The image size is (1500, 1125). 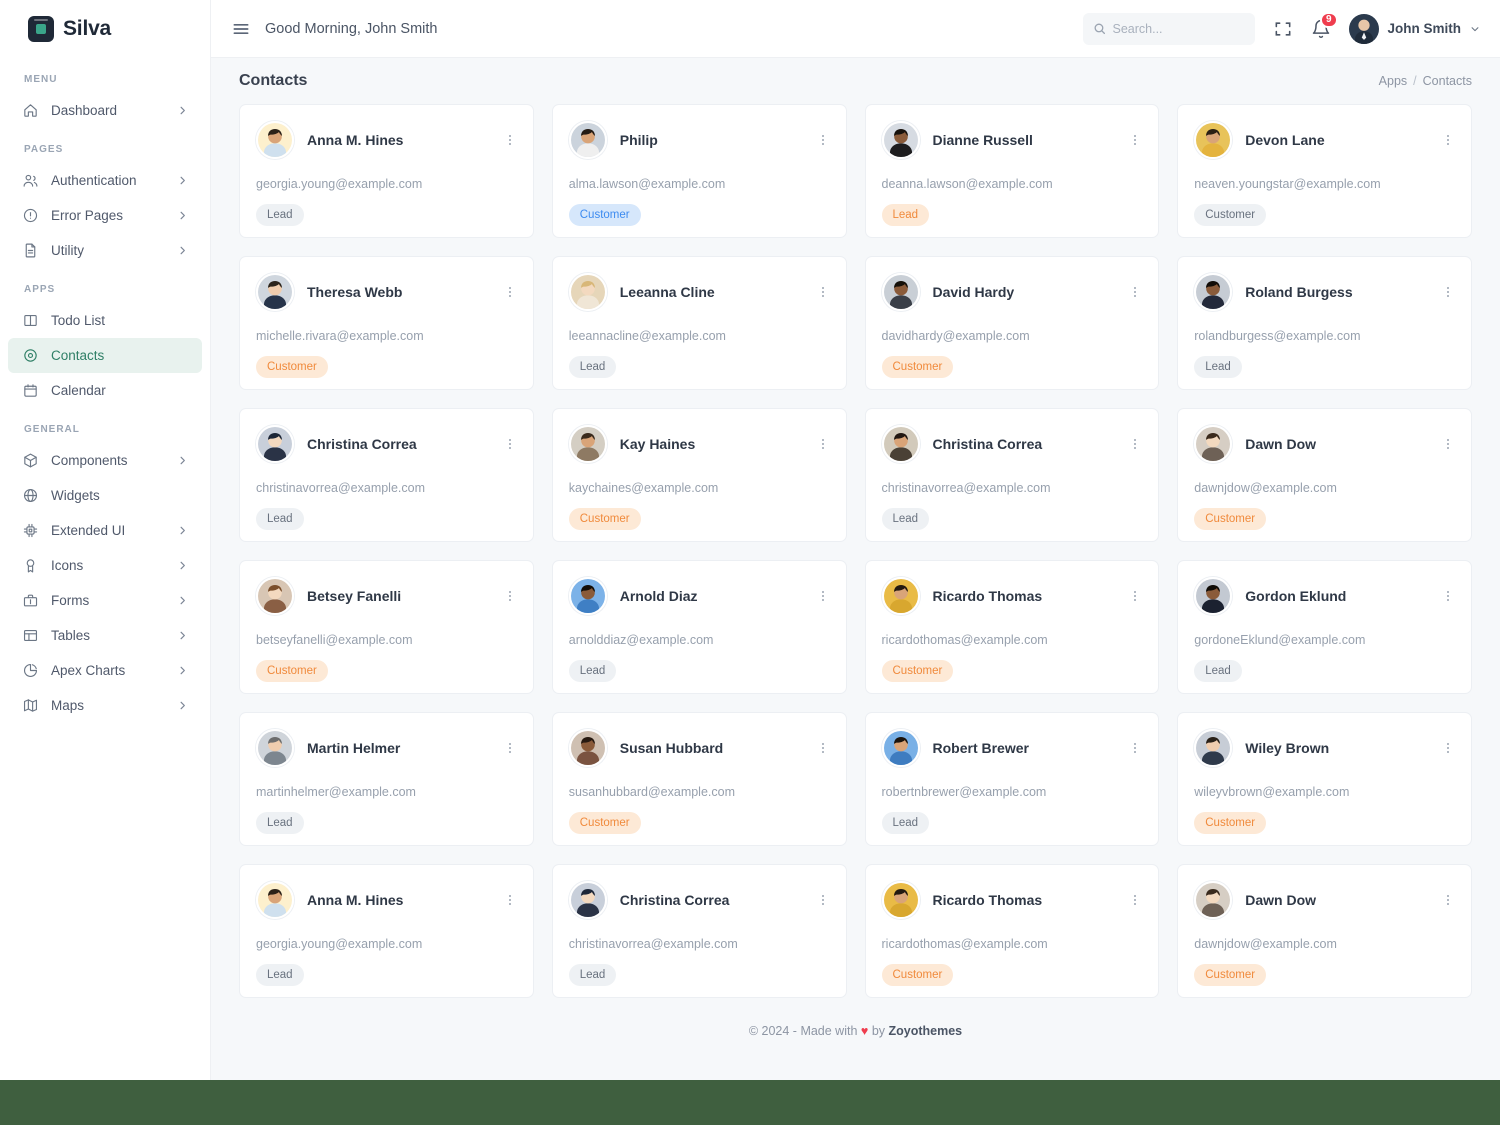 I want to click on sidebar-item-forms: Forms, so click(x=105, y=600).